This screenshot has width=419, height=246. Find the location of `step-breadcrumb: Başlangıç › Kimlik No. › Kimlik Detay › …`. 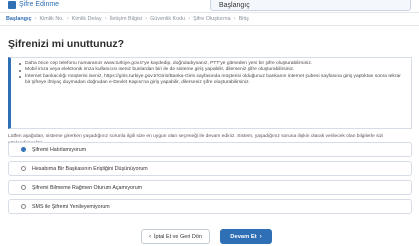

step-breadcrumb: Başlangıç › Kimlik No. › Kimlik Detay › … is located at coordinates (209, 19).